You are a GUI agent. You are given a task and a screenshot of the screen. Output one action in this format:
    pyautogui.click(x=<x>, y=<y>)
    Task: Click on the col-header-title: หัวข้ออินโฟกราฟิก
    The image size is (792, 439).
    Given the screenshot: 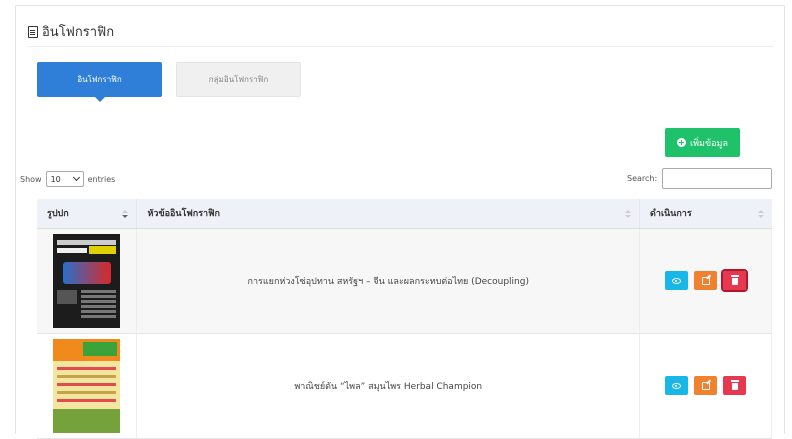 What is the action you would take?
    pyautogui.click(x=388, y=214)
    